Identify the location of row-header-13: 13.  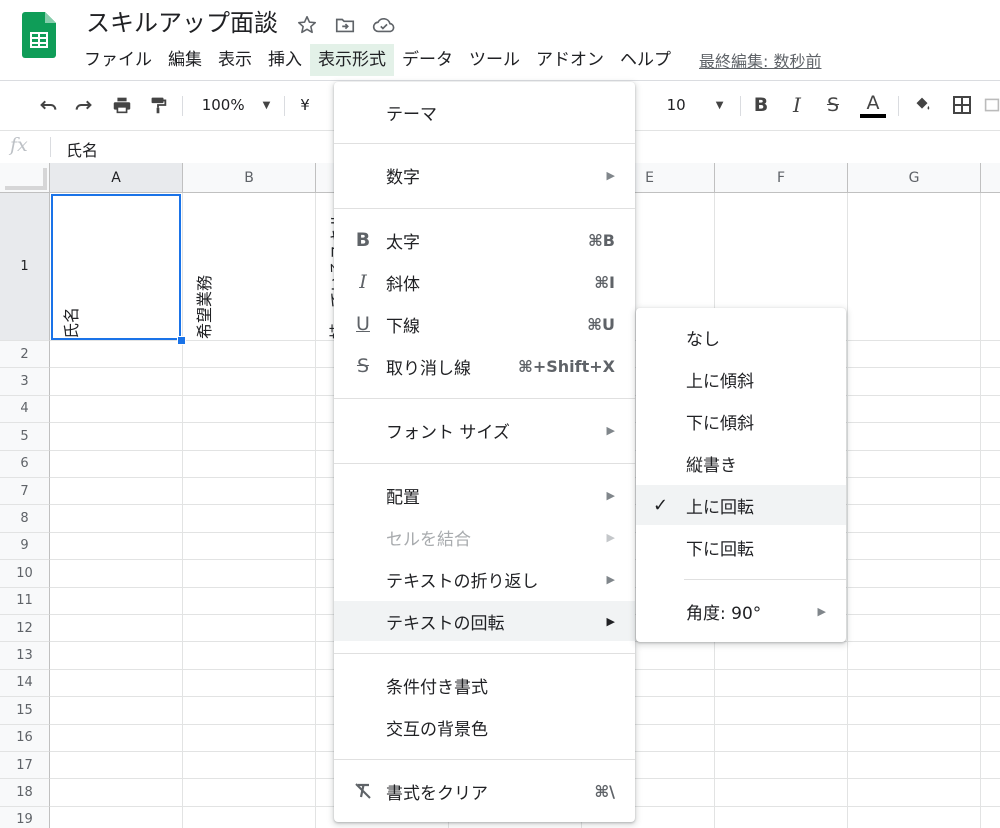
(25, 656).